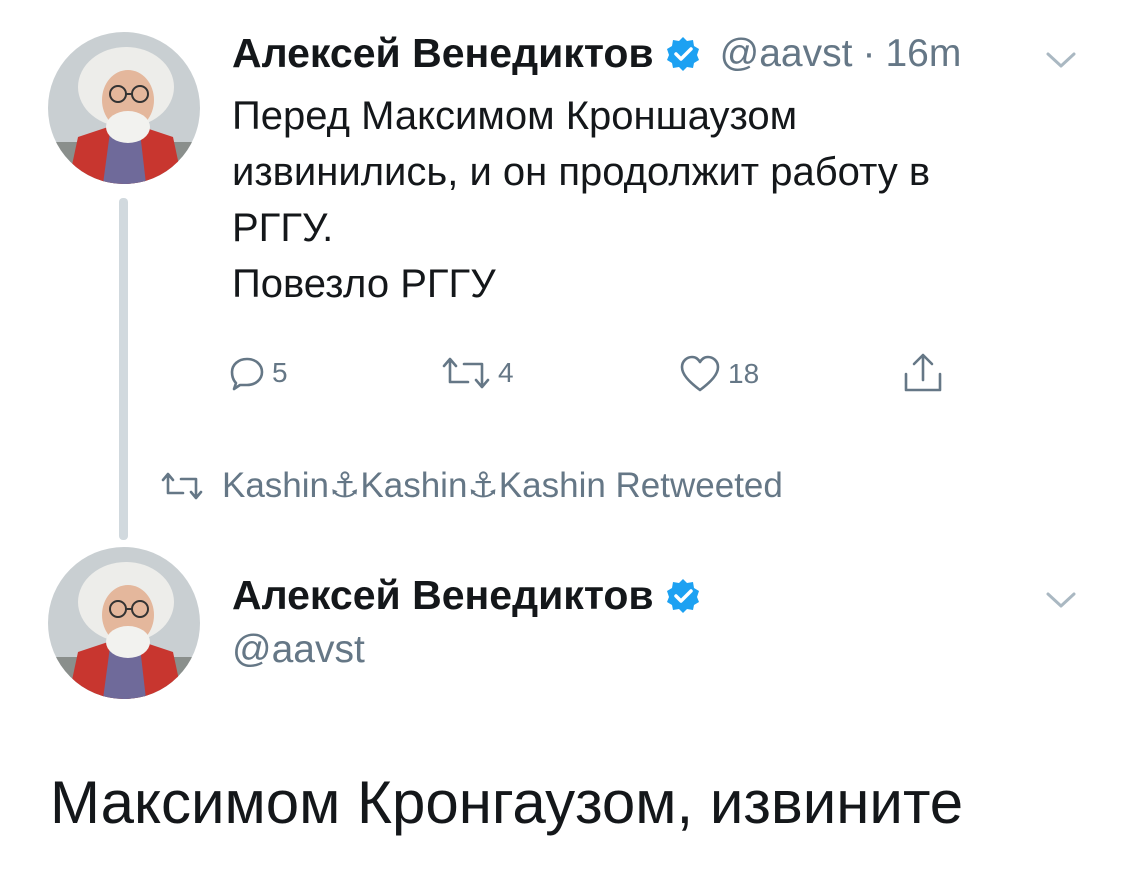  What do you see at coordinates (581, 172) in the screenshot?
I see `tweet-text-line: извинились, и он продолжит работу в` at bounding box center [581, 172].